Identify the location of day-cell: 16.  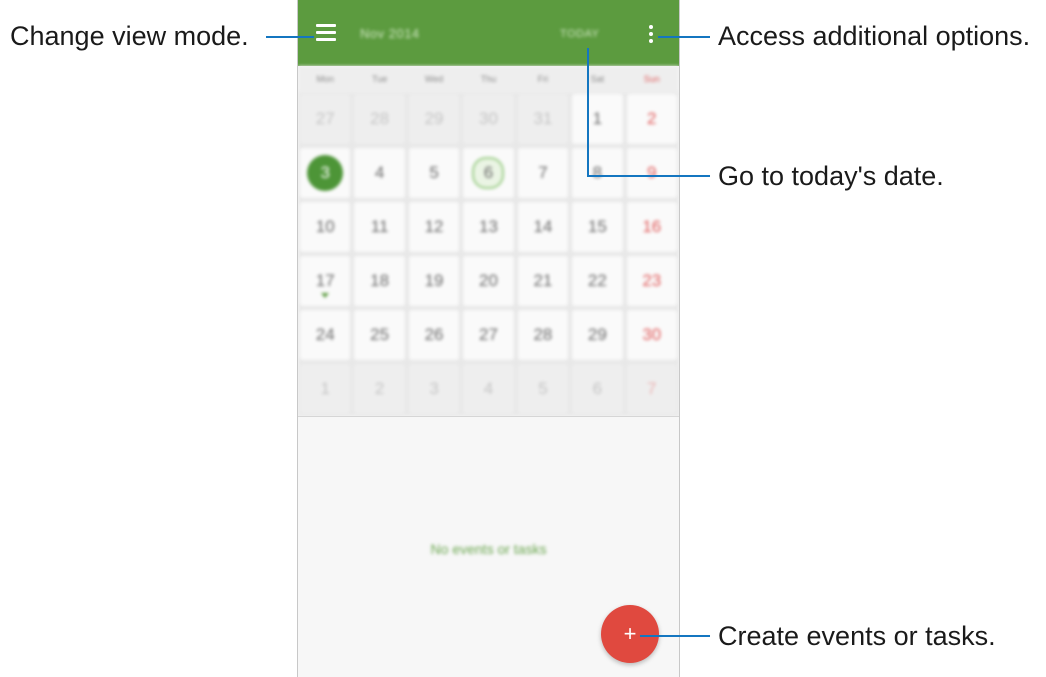
(651, 227).